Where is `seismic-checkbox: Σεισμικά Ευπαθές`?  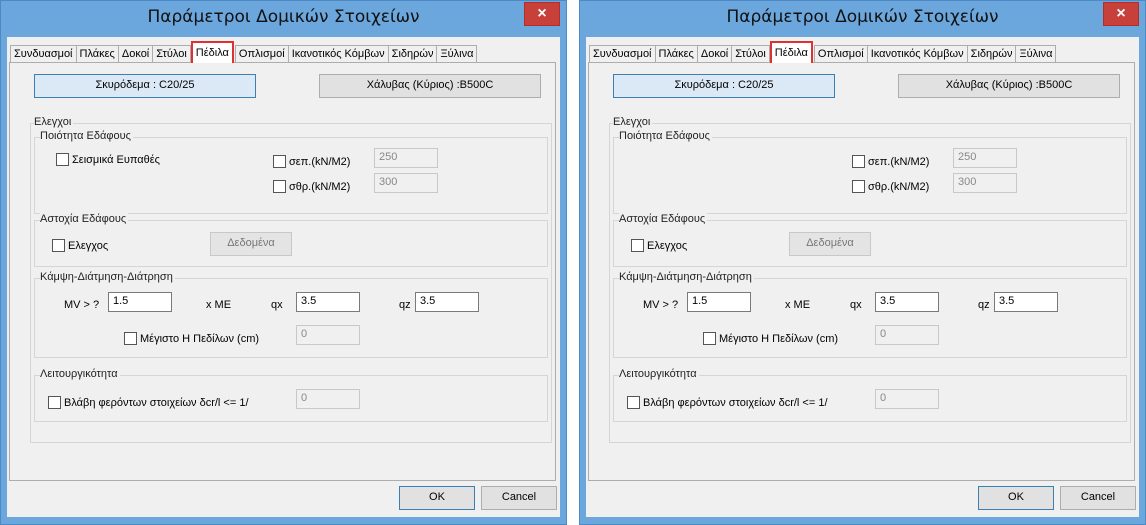 seismic-checkbox: Σεισμικά Ευπαθές is located at coordinates (108, 159).